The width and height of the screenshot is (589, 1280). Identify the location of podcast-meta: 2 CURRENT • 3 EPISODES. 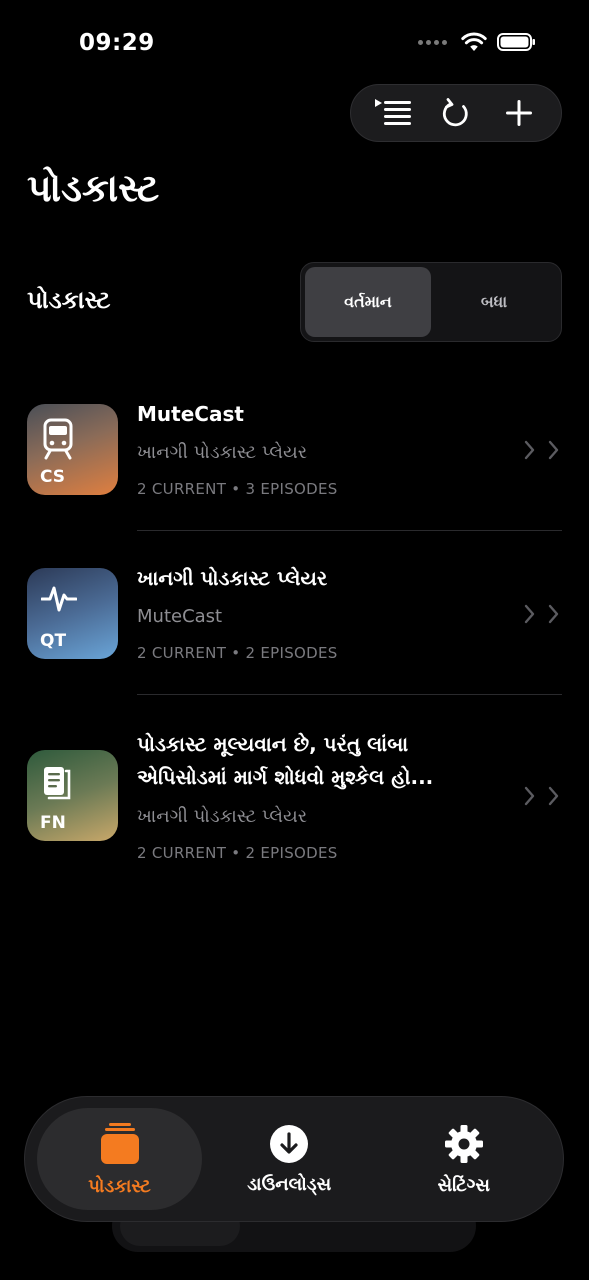
(237, 489).